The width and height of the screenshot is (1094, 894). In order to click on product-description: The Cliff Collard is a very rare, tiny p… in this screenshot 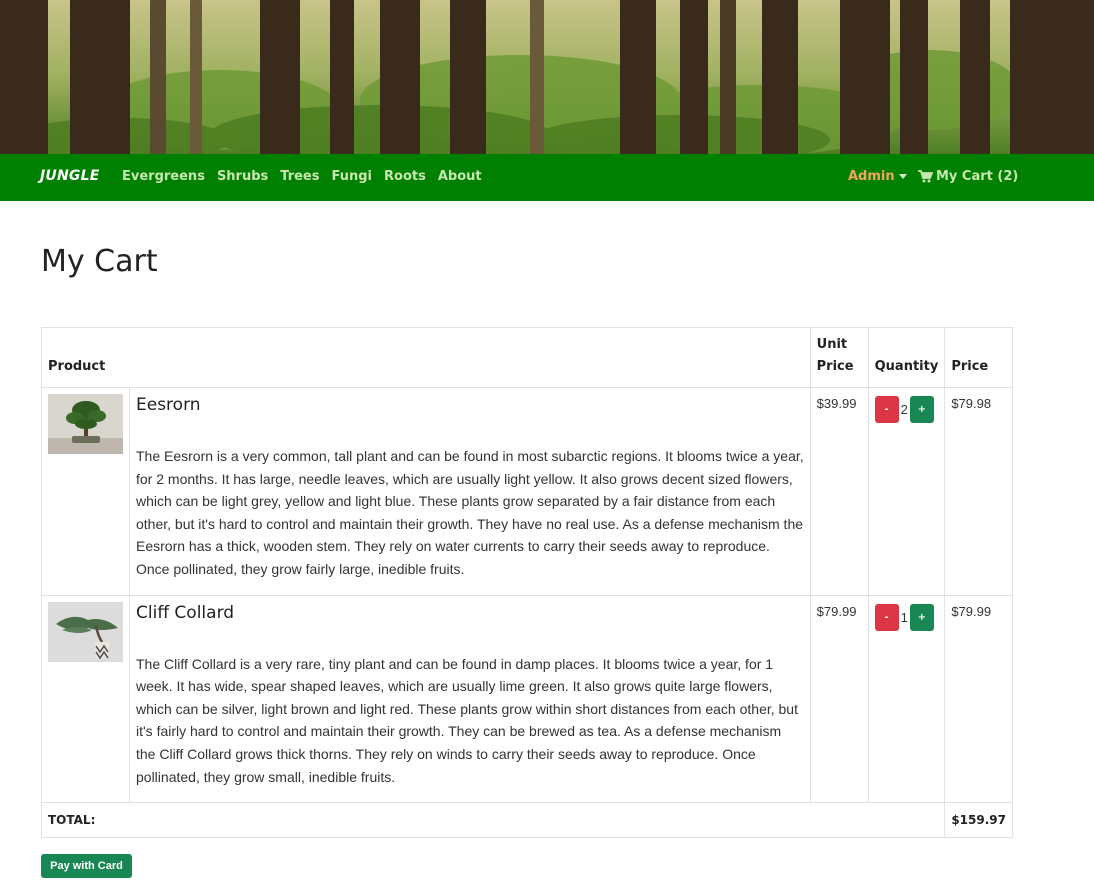, I will do `click(467, 720)`.